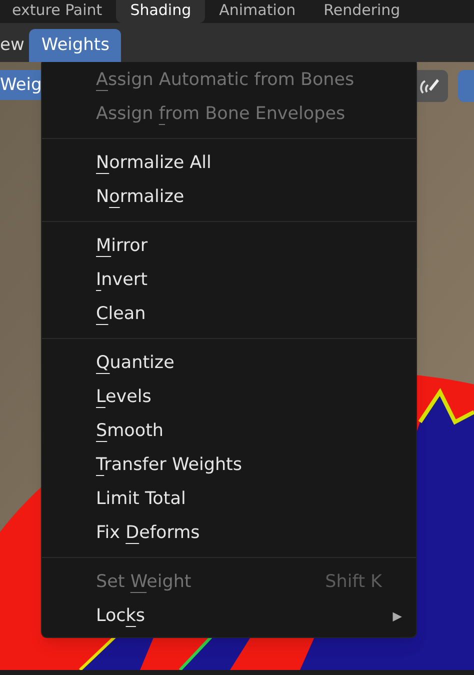 The width and height of the screenshot is (474, 675). I want to click on menu-item: Smooth, so click(229, 431).